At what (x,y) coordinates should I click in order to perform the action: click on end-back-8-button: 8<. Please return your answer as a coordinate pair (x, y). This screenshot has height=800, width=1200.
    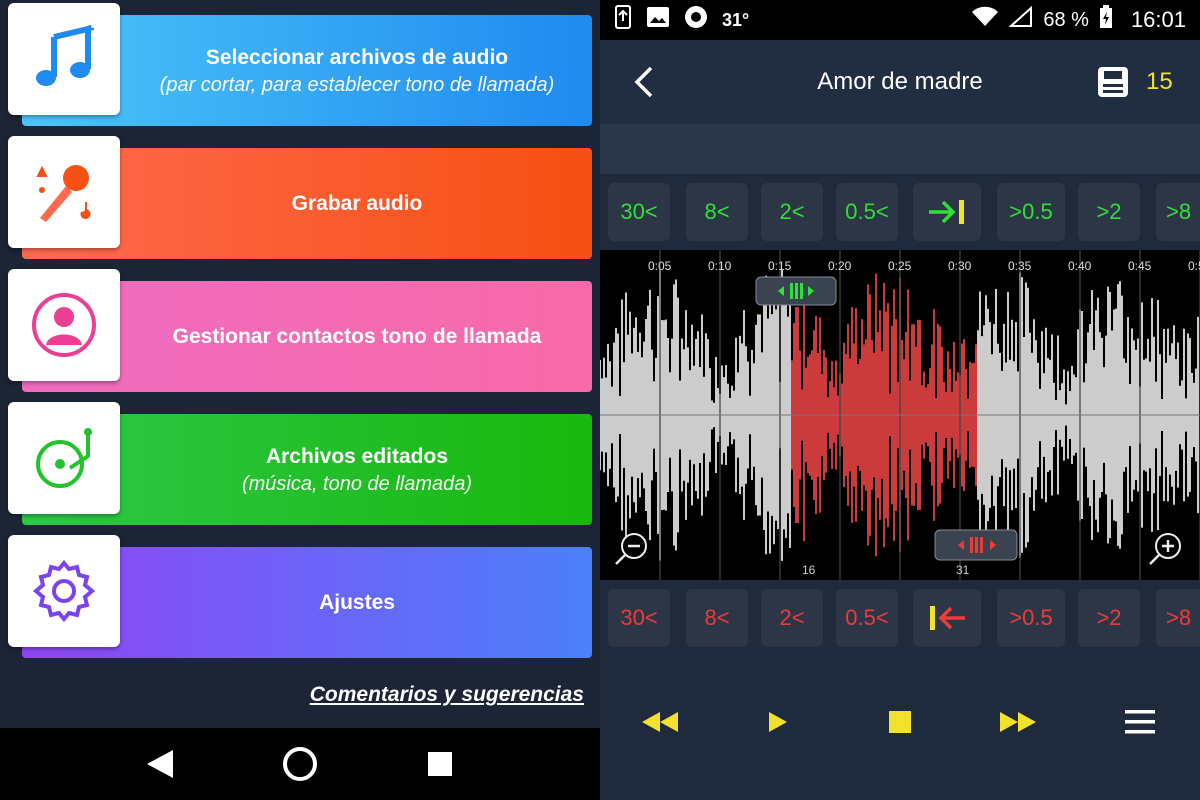
    Looking at the image, I should click on (717, 618).